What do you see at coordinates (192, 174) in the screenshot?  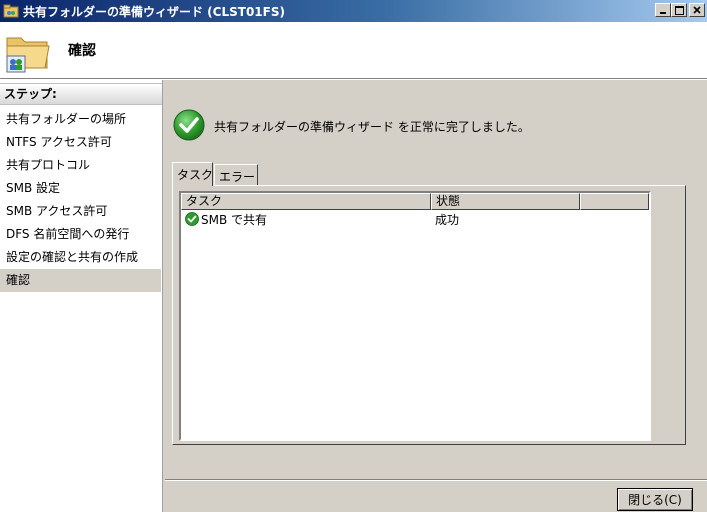 I see `tab-tasks: タスク` at bounding box center [192, 174].